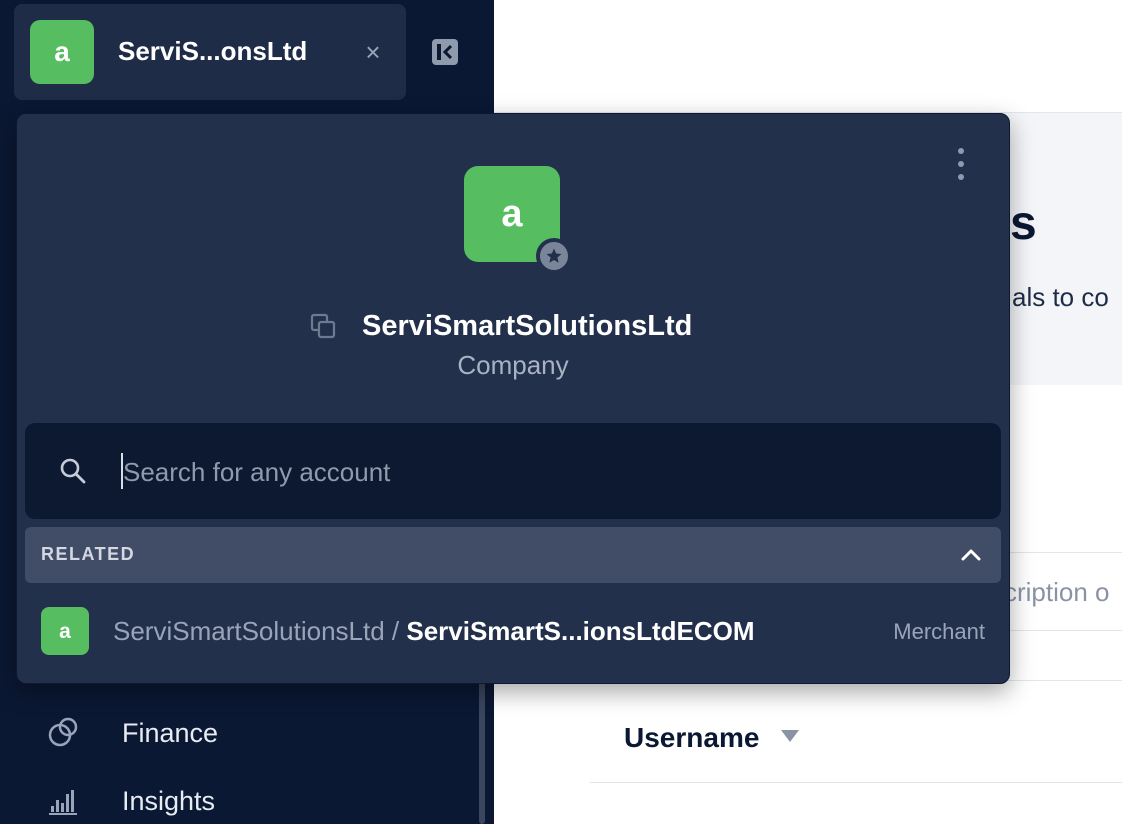 This screenshot has height=824, width=1122. I want to click on related-account-type: Merchant, so click(939, 631).